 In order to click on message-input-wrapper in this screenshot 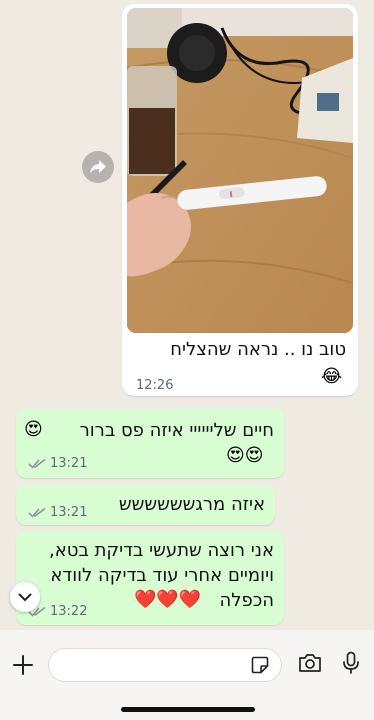, I will do `click(165, 665)`.